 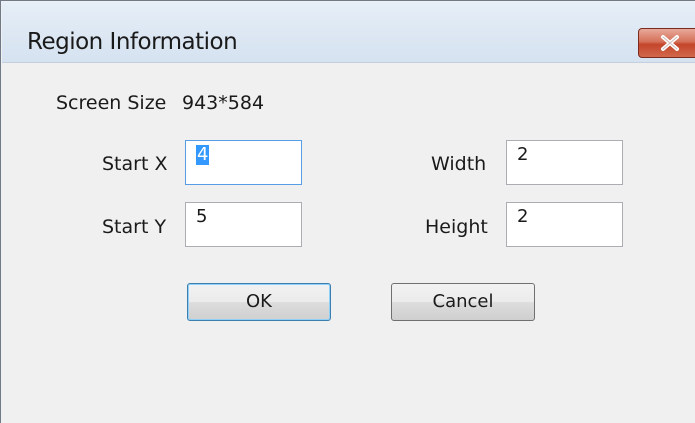 What do you see at coordinates (459, 164) in the screenshot?
I see `width-label: Width` at bounding box center [459, 164].